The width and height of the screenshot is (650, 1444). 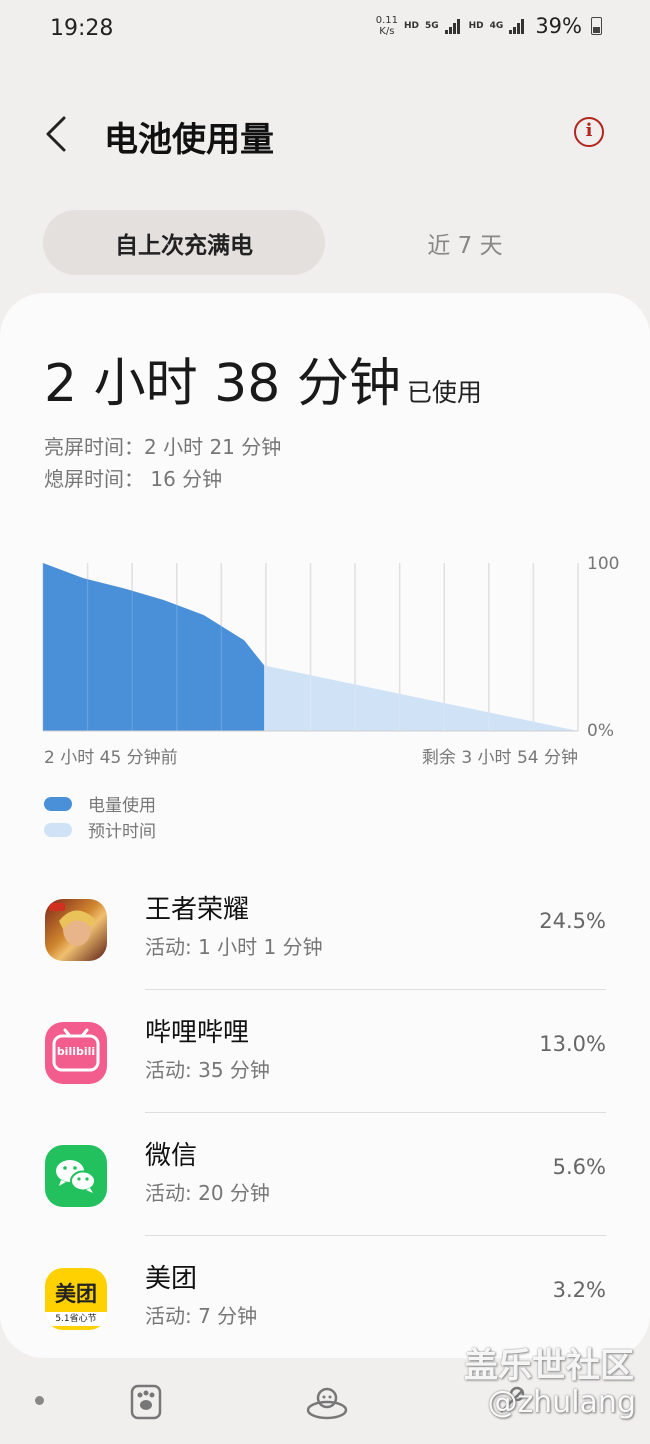 What do you see at coordinates (579, 1167) in the screenshot?
I see `app-usage-percent: 5.6%` at bounding box center [579, 1167].